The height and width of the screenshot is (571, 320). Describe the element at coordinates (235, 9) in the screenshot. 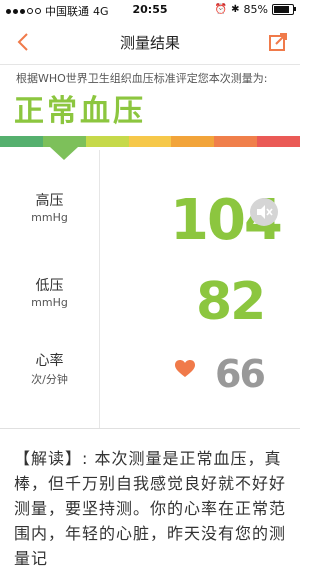

I see `bluetooth-icon: ✱` at that location.